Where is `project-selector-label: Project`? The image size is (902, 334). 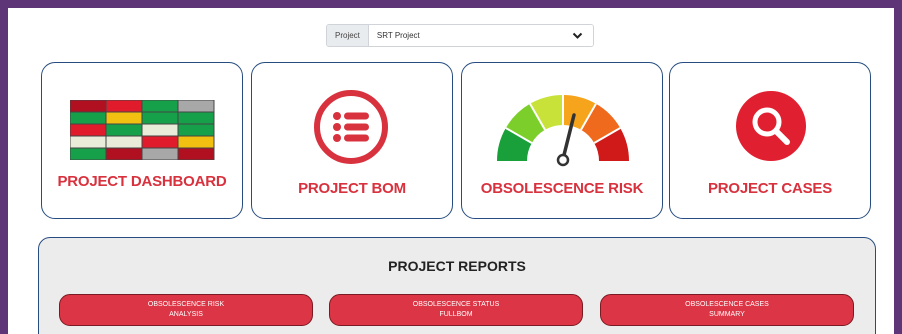
project-selector-label: Project is located at coordinates (348, 35).